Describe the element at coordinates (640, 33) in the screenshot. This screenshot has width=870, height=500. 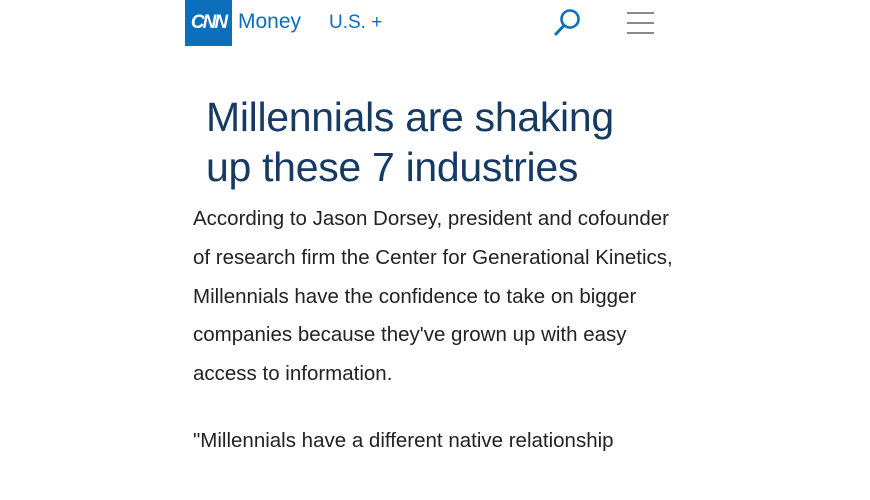
I see `hamburger-menu-icon-bar-bottom` at that location.